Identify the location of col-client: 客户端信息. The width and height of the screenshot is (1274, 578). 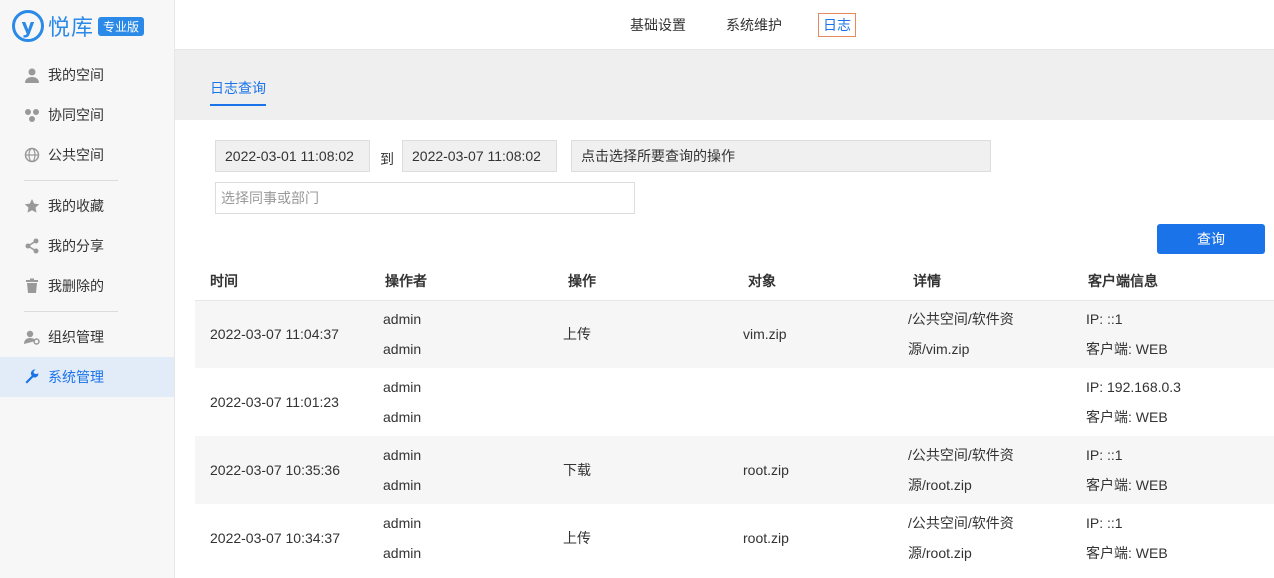
(1180, 281).